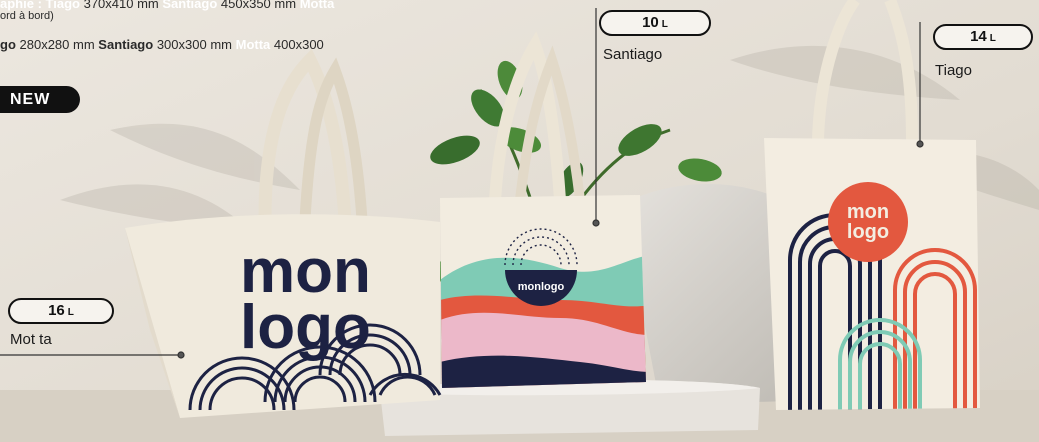 The image size is (1039, 442). Describe the element at coordinates (56, 310) in the screenshot. I see `capacity-value: 16` at that location.